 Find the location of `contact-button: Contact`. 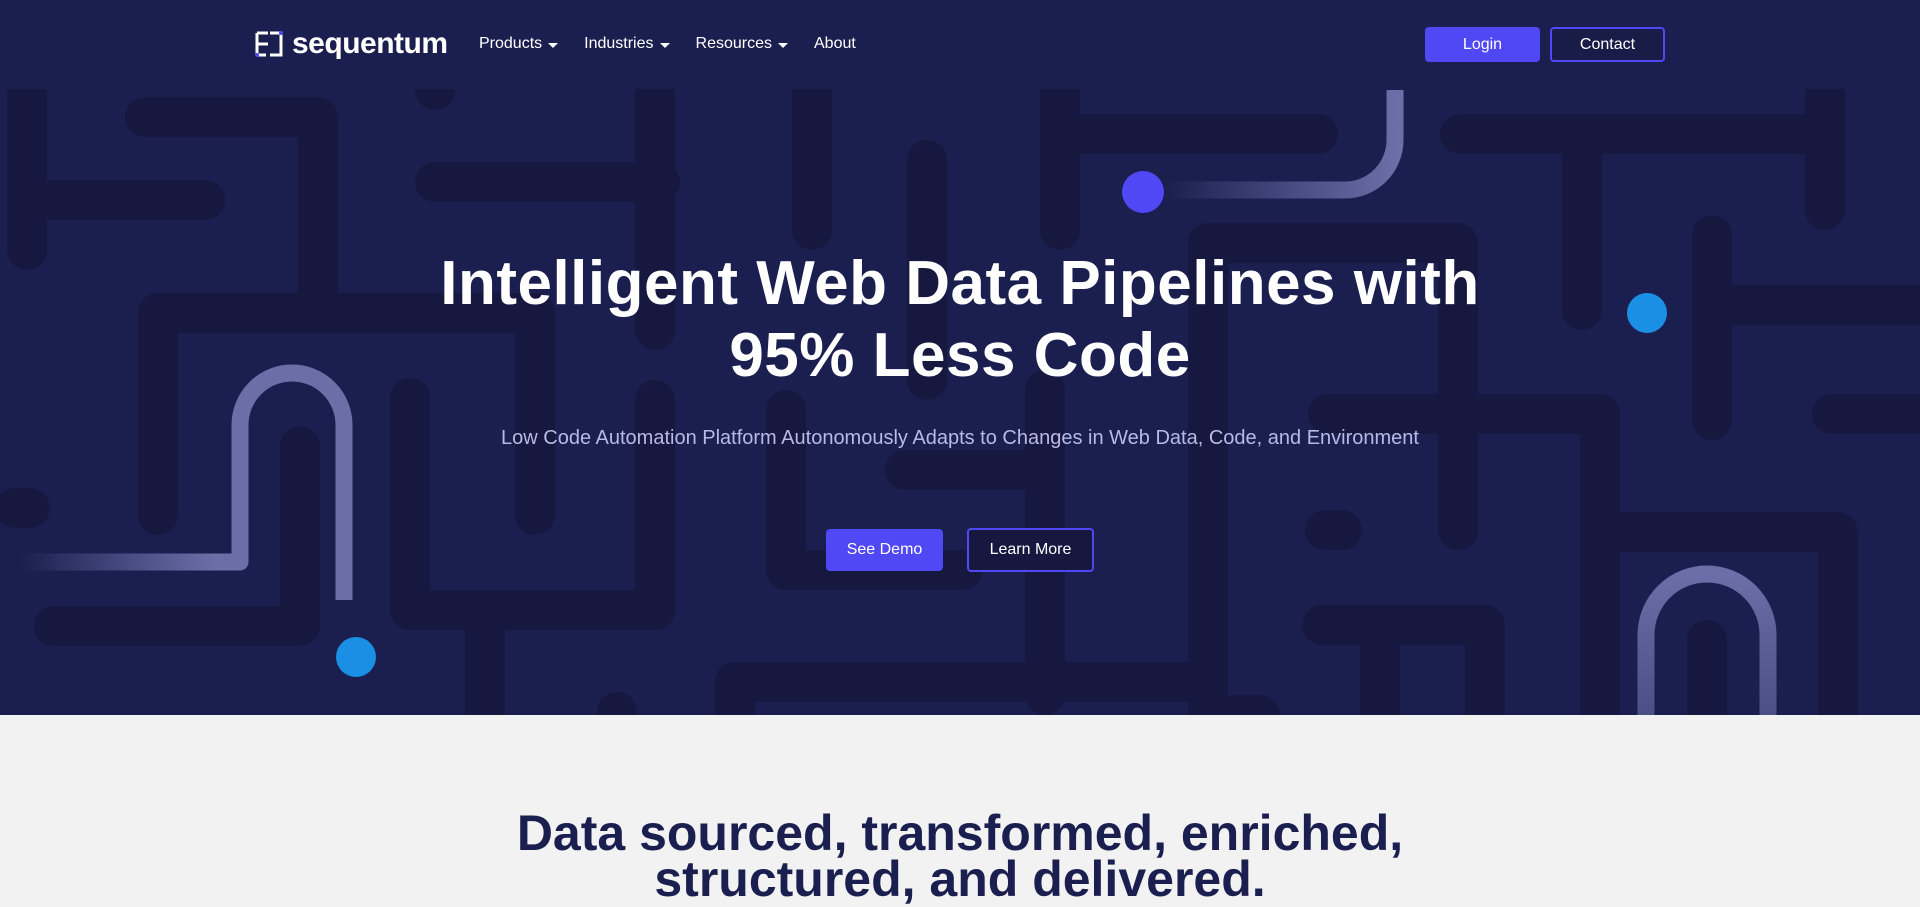

contact-button: Contact is located at coordinates (1607, 44).